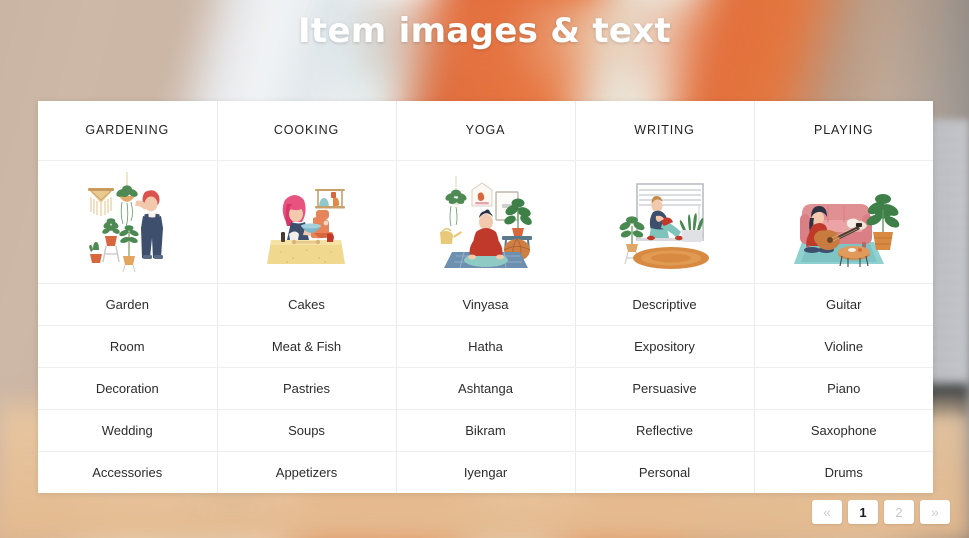 The image size is (969, 538). Describe the element at coordinates (484, 31) in the screenshot. I see `page-title: Item images & text` at that location.